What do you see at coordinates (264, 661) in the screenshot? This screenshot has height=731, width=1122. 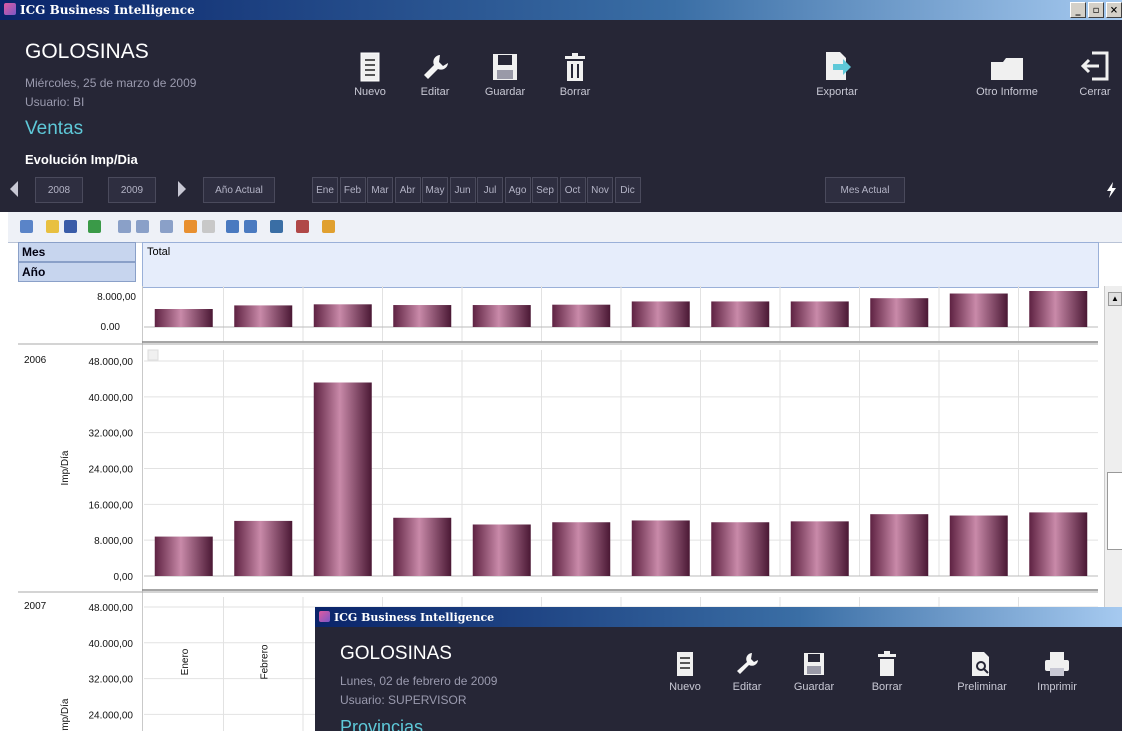 I see `panel-2007-category-label: Febrero` at bounding box center [264, 661].